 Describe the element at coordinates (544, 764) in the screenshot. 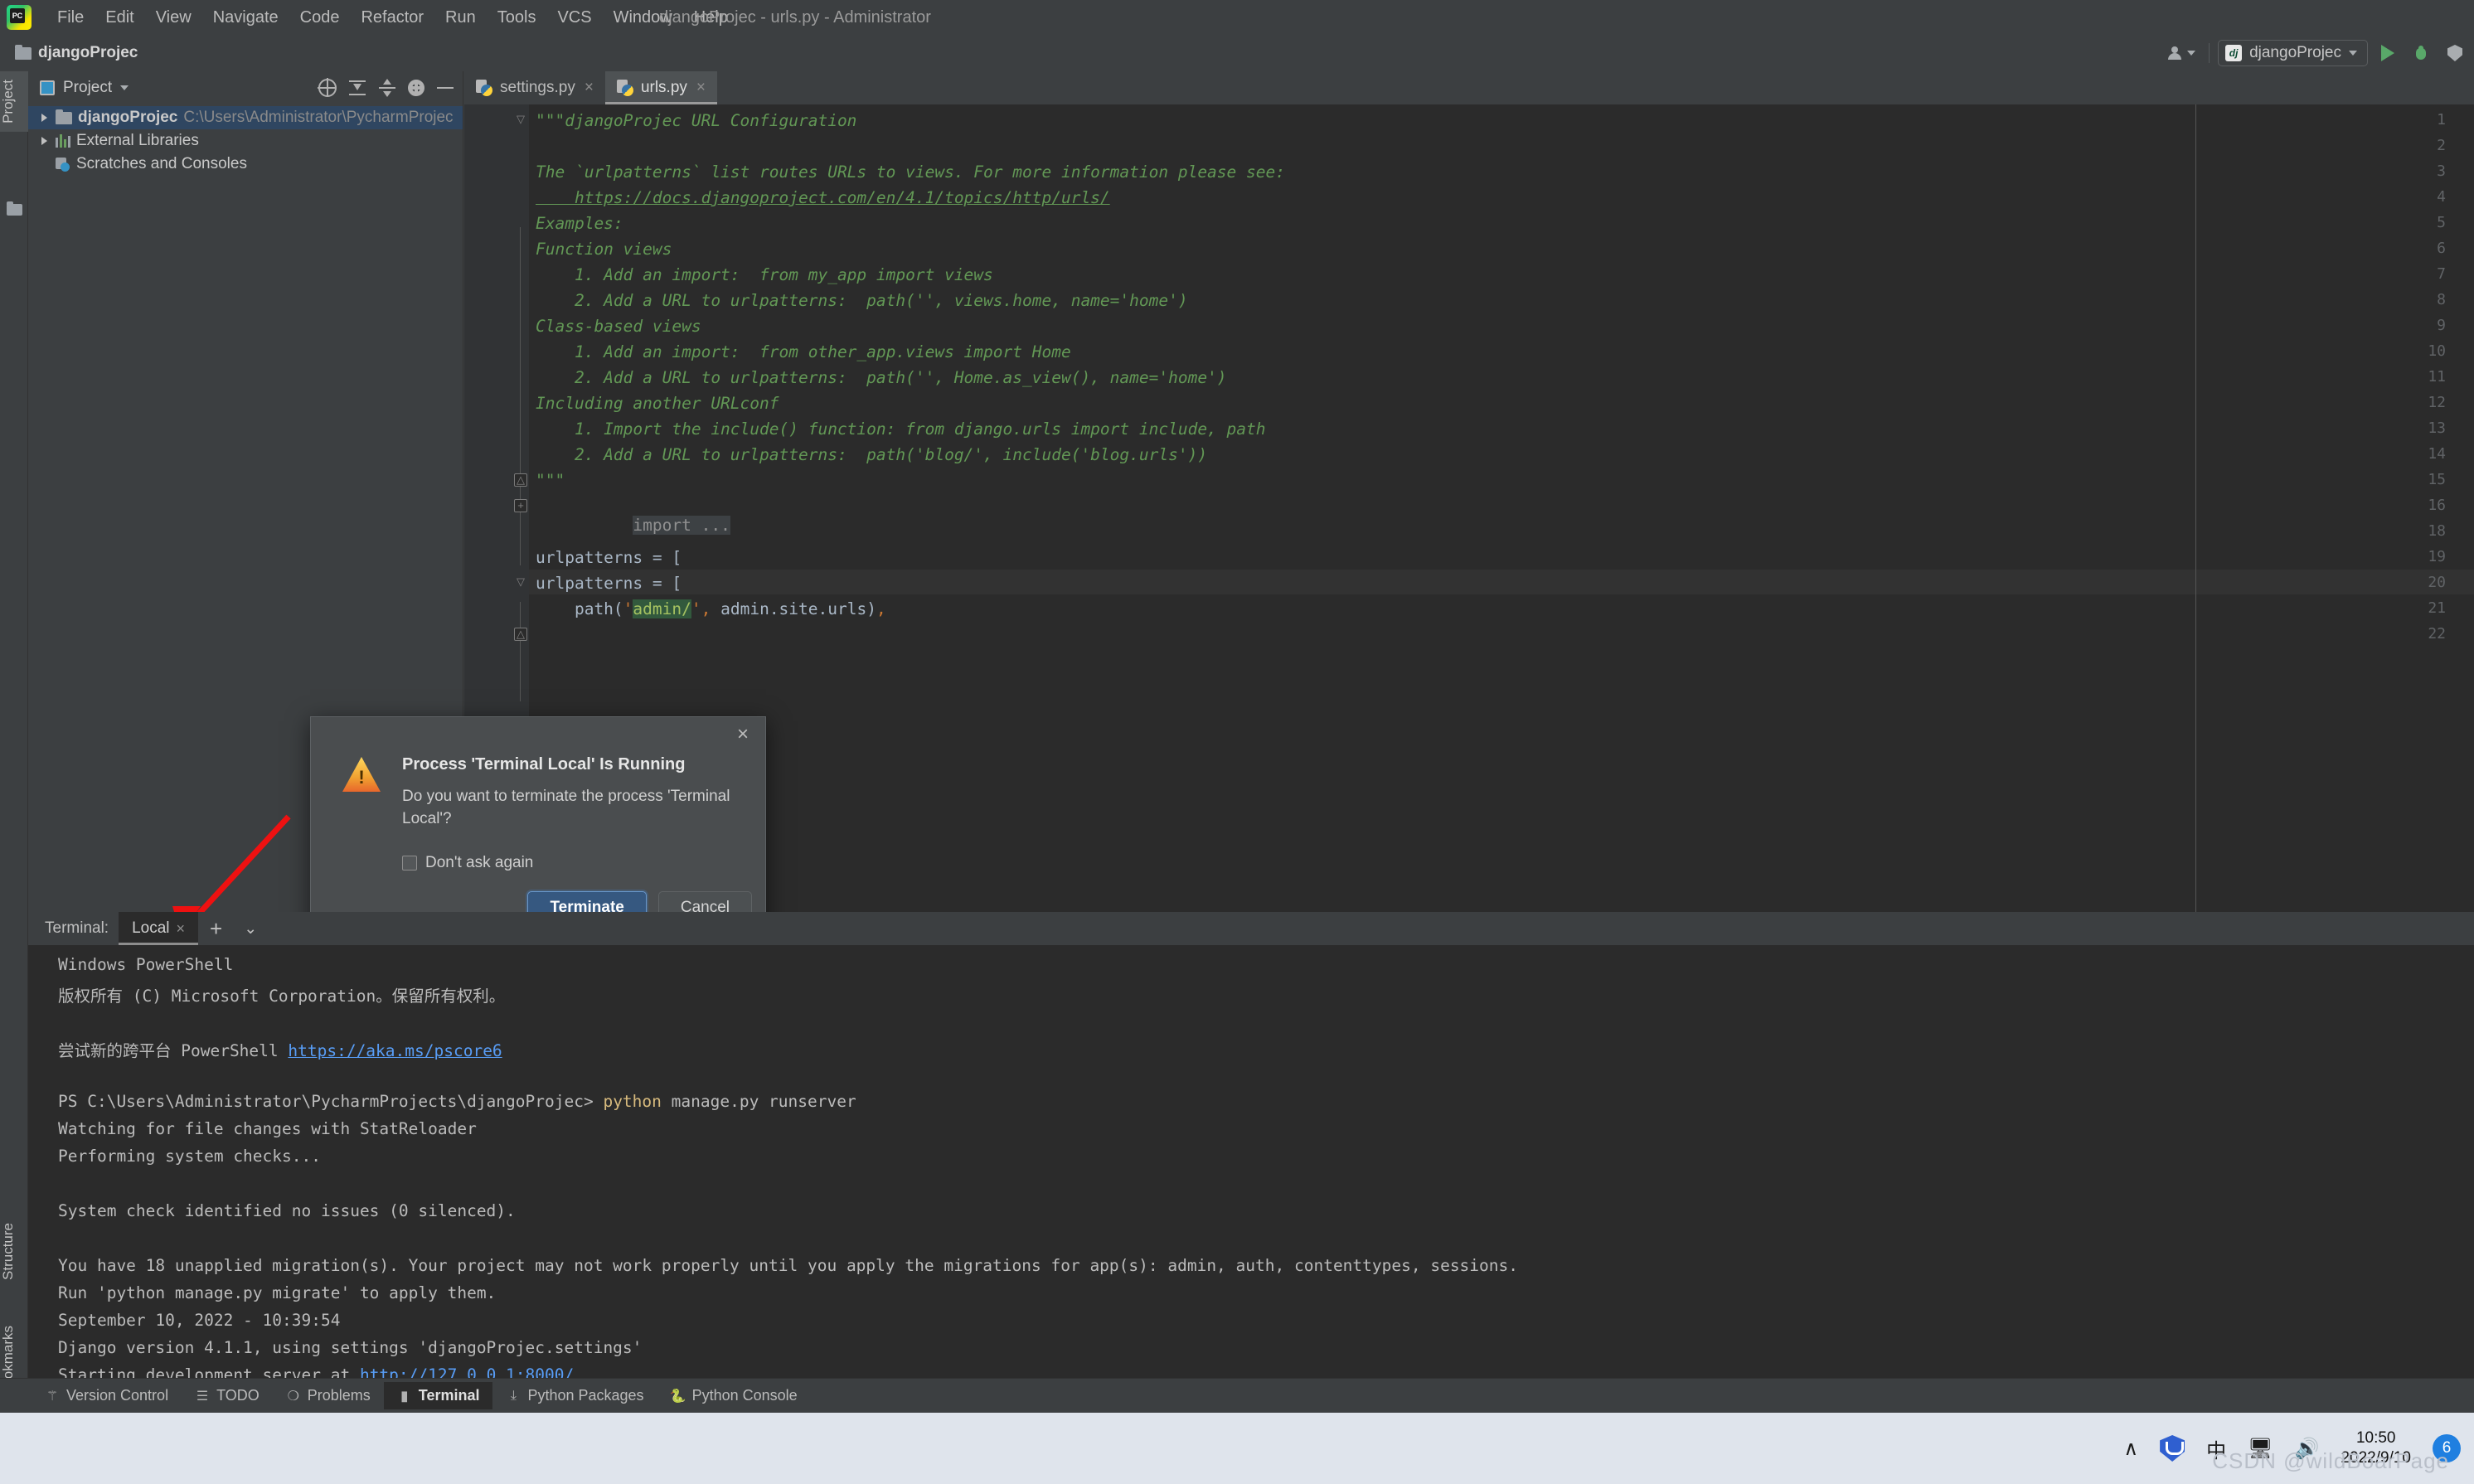

I see `dialog-title: Process 'Terminal Local' Is Running` at that location.